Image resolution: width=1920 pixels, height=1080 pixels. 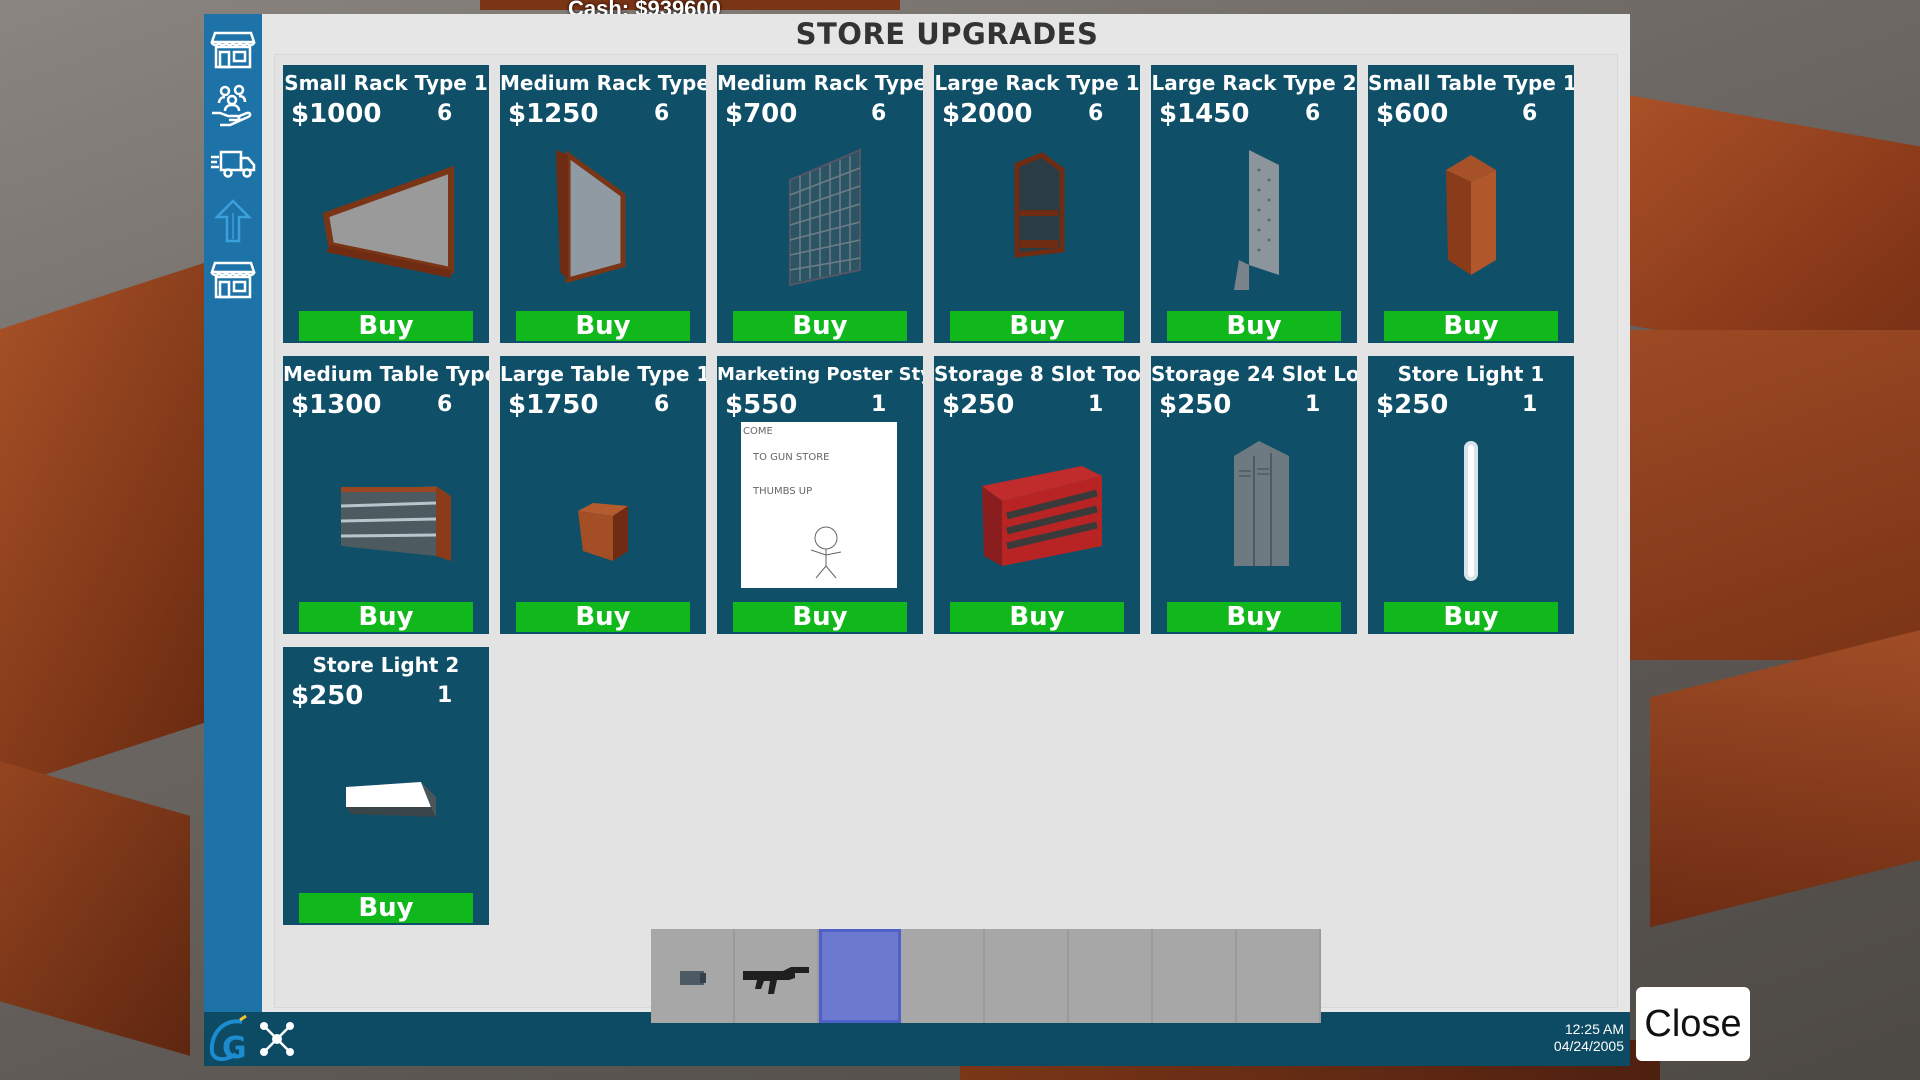 I want to click on item-card: Large Table Type 1 $1750 6 Buy, so click(x=603, y=495).